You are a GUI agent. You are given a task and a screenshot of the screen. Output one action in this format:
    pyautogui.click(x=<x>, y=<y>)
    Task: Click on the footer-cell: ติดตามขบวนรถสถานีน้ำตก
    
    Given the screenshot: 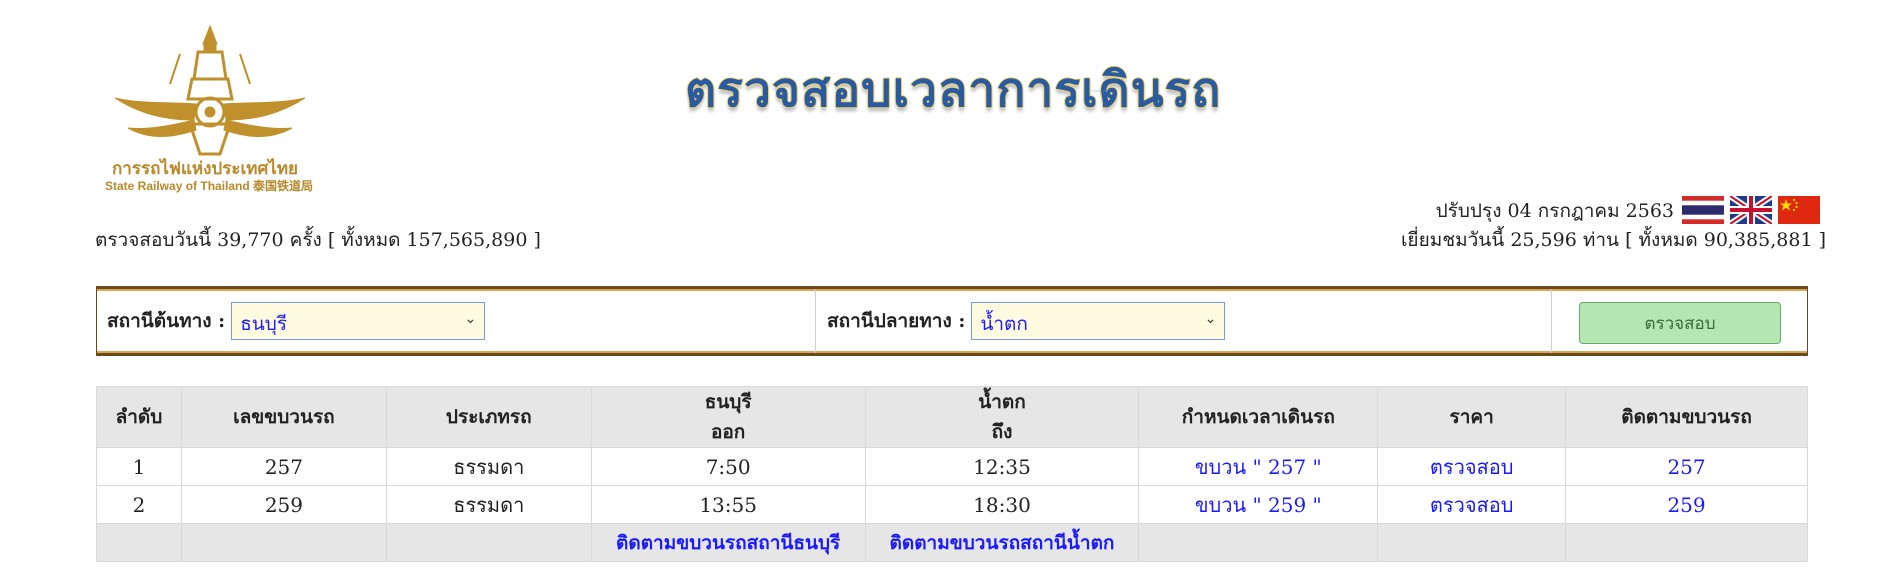 What is the action you would take?
    pyautogui.click(x=1002, y=542)
    